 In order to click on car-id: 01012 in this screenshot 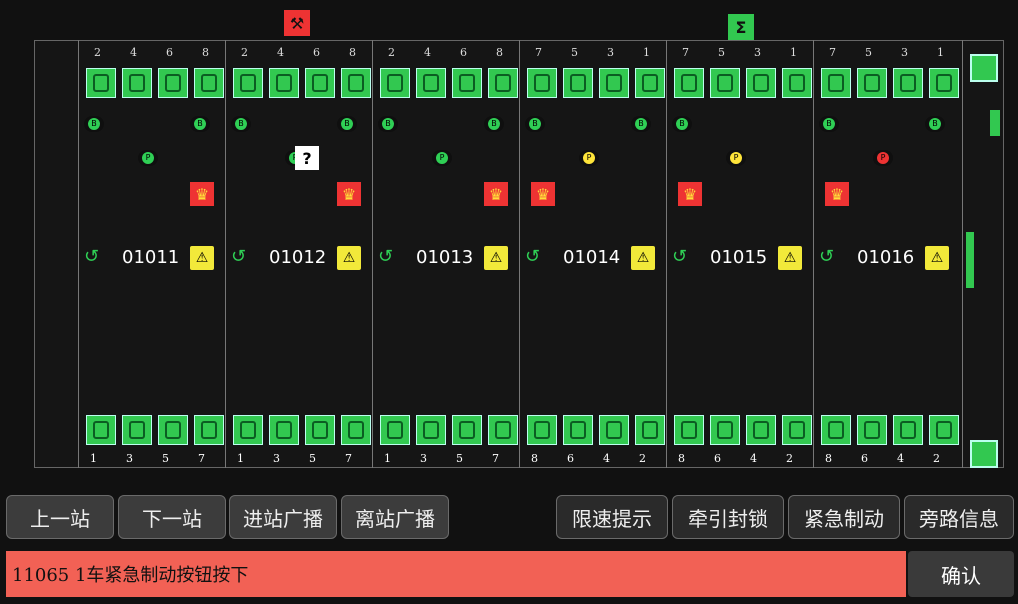, I will do `click(298, 257)`.